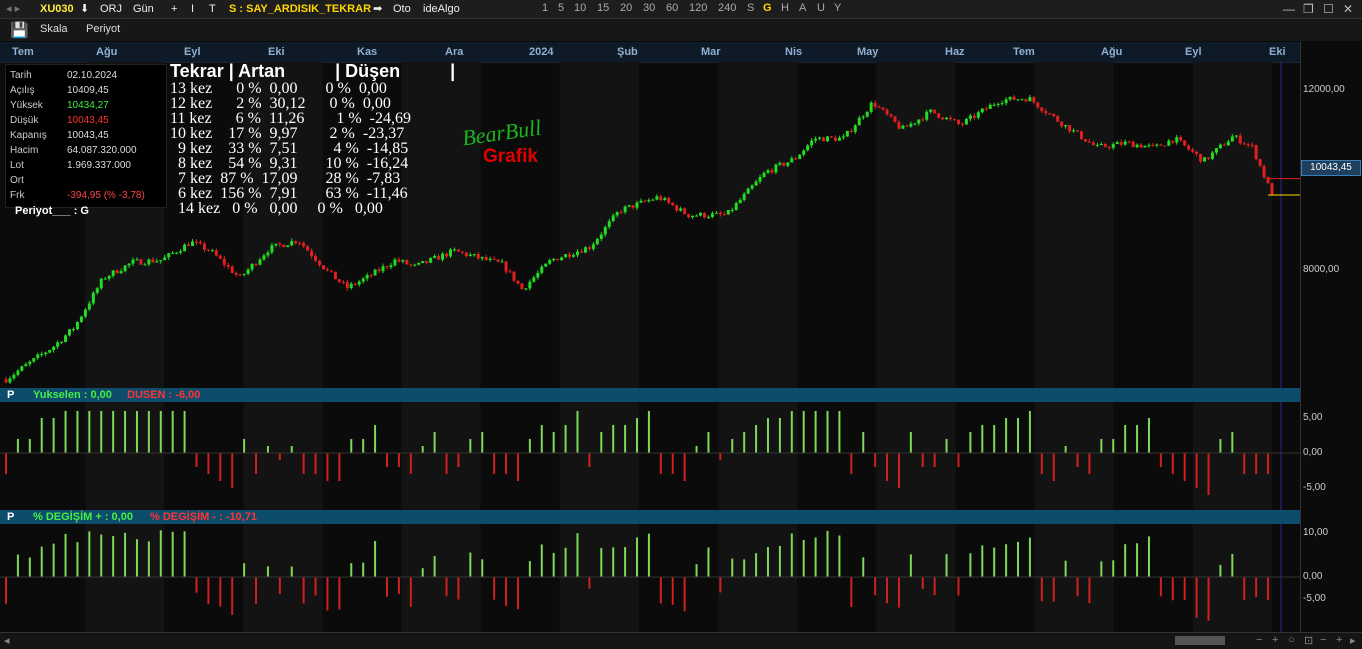  What do you see at coordinates (280, 103) in the screenshot?
I see `tekrar-row: 12 kez 2 % 30,12 0 % 0,00` at bounding box center [280, 103].